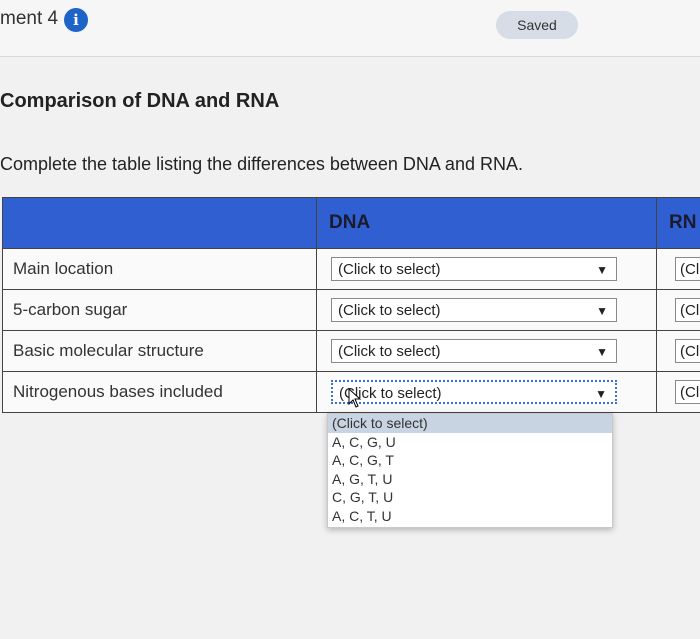 This screenshot has height=639, width=700. What do you see at coordinates (29, 18) in the screenshot?
I see `assignment-title: ment 4` at bounding box center [29, 18].